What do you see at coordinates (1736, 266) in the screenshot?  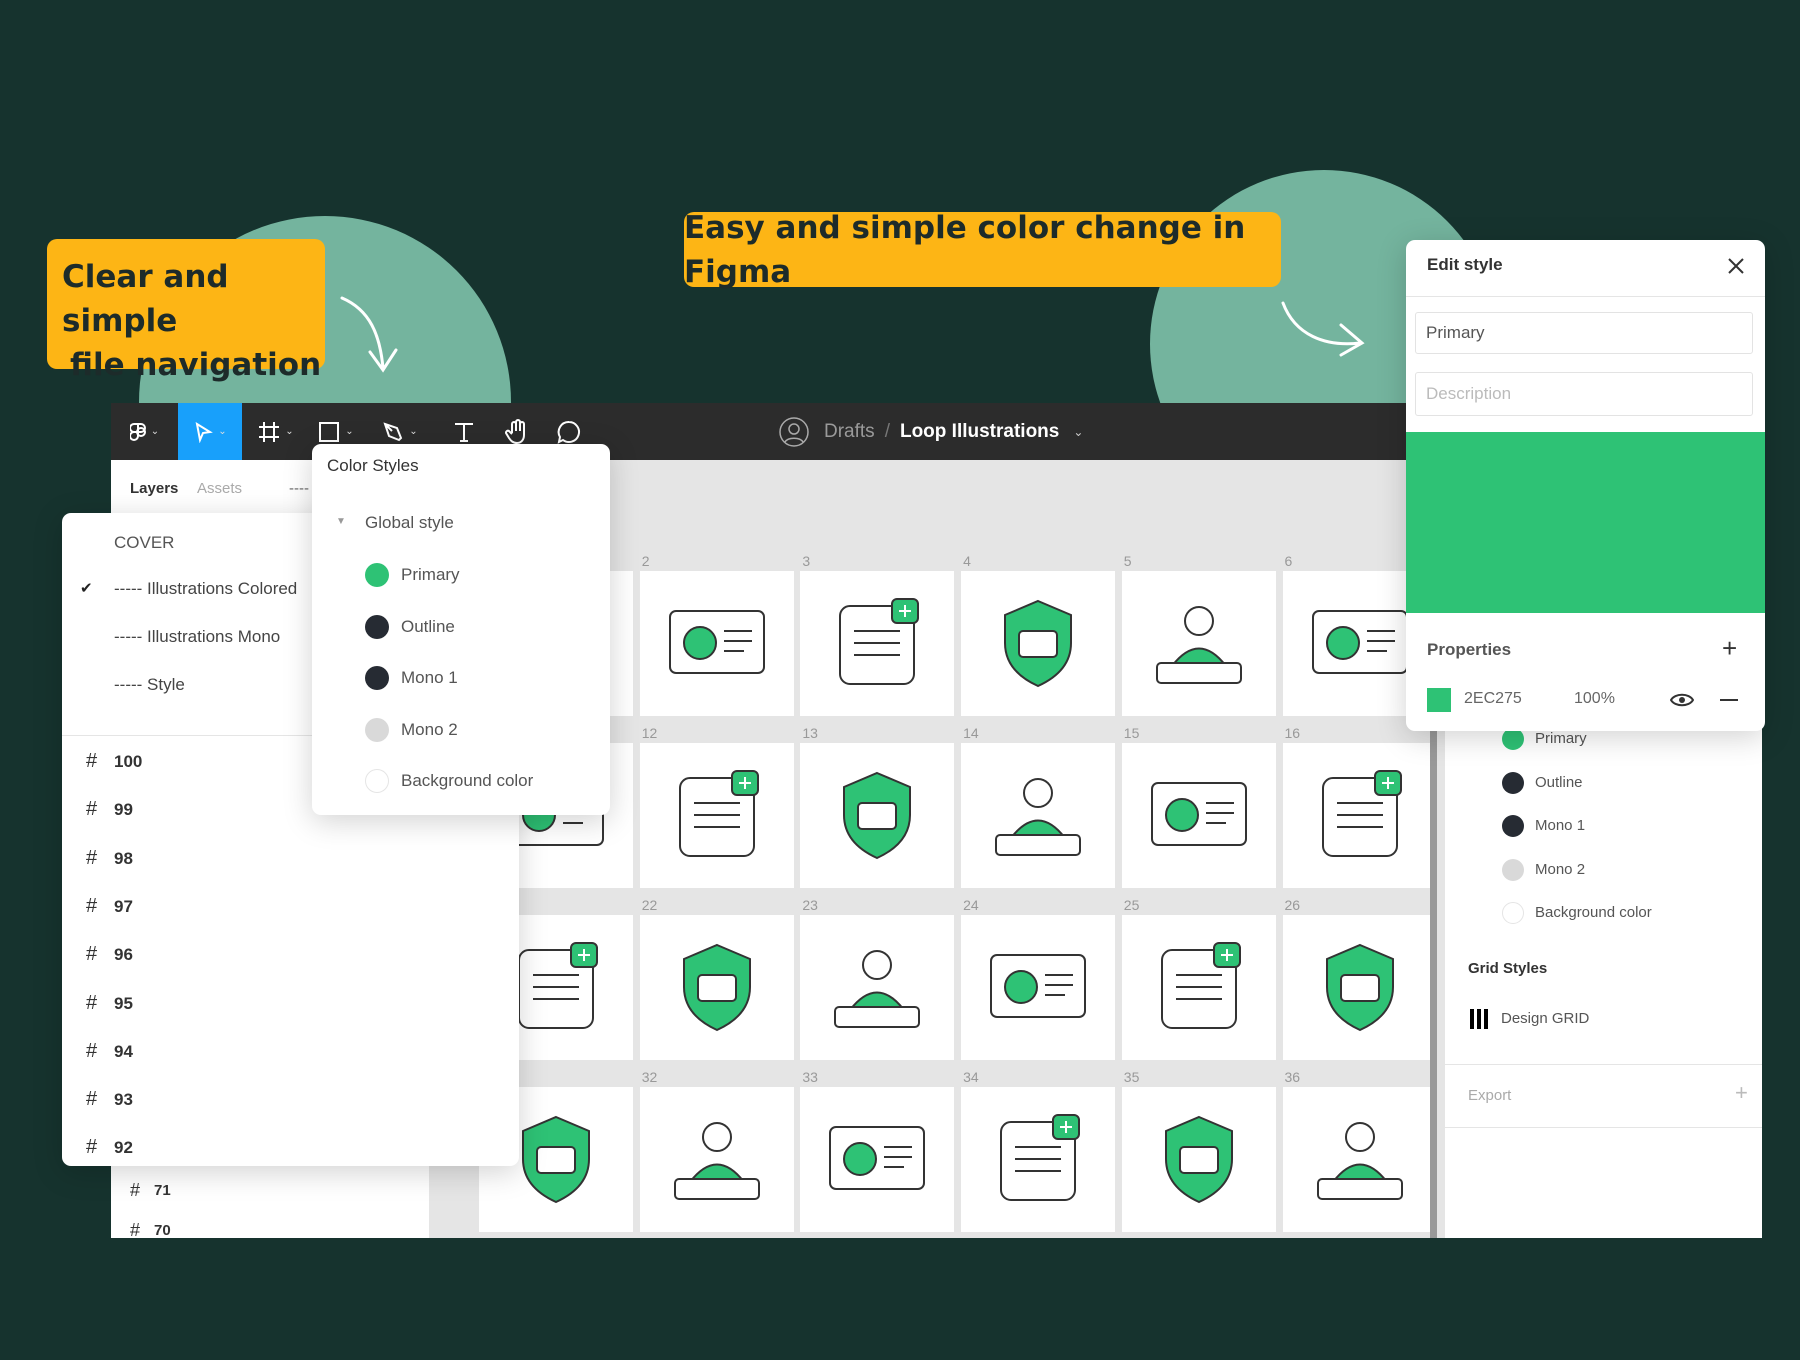 I see `close-icon` at bounding box center [1736, 266].